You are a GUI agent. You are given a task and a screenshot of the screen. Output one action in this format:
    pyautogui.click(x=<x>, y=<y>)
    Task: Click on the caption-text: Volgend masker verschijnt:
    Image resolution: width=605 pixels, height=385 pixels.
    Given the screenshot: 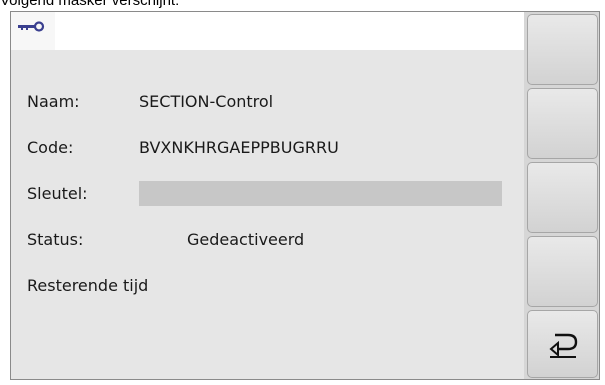 What is the action you would take?
    pyautogui.click(x=90, y=4)
    